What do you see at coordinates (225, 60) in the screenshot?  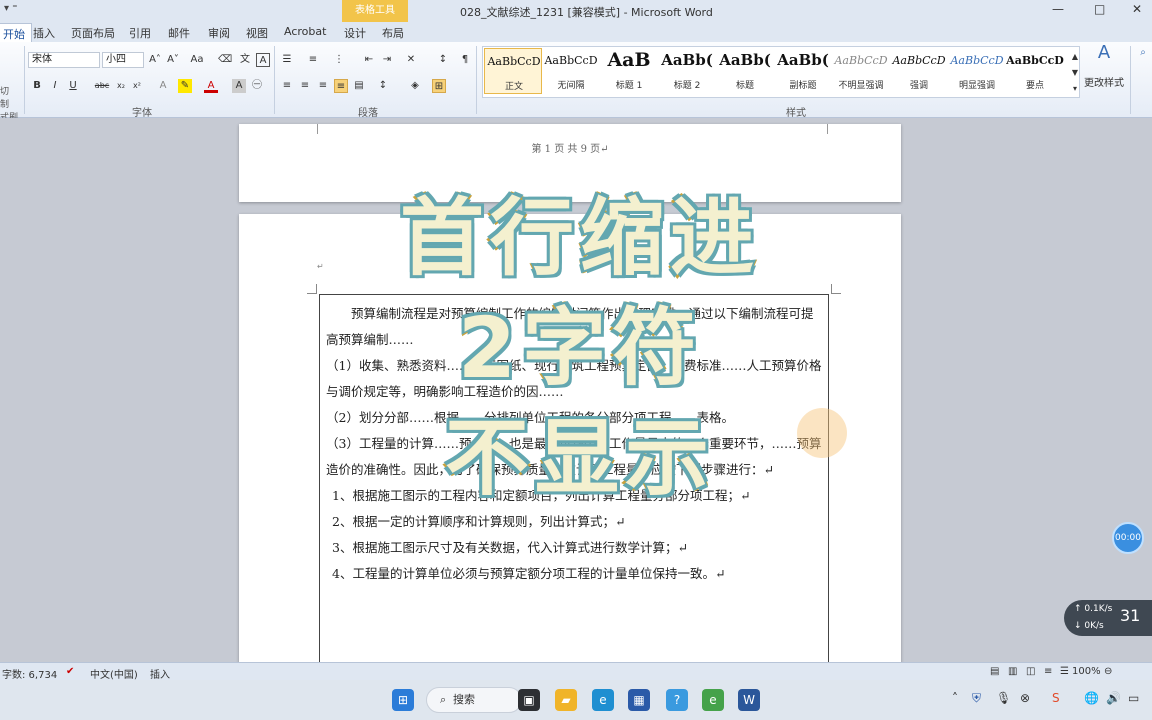 I see `clear-format-icon: ⌫` at bounding box center [225, 60].